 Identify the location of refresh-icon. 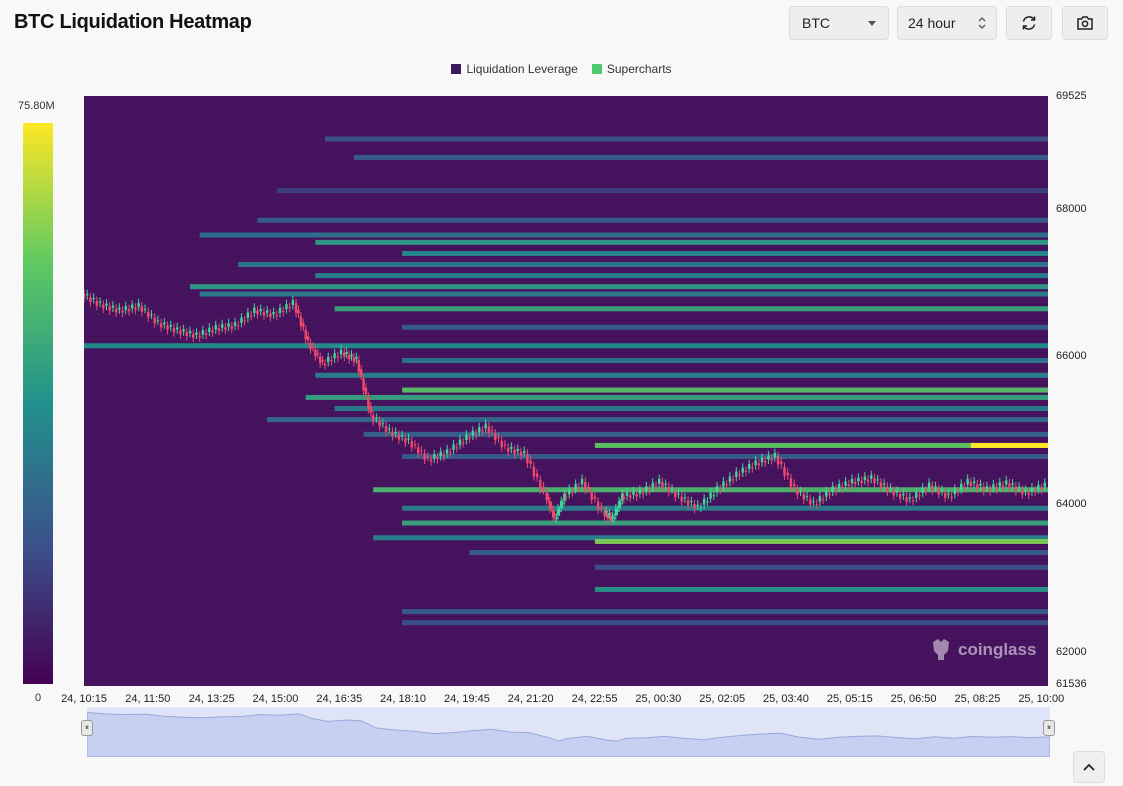
(1029, 23).